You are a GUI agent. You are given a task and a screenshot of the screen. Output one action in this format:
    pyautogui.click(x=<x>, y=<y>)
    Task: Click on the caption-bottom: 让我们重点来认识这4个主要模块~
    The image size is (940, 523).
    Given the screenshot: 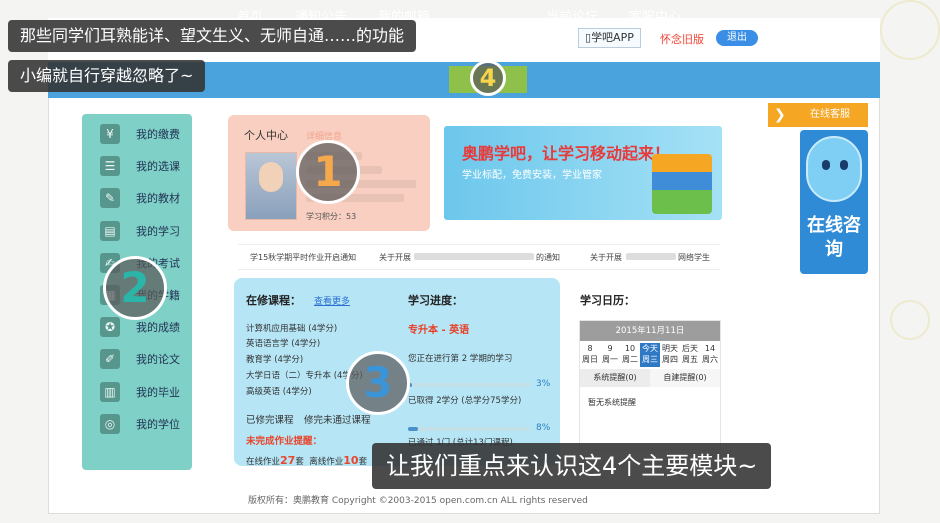 What is the action you would take?
    pyautogui.click(x=572, y=466)
    